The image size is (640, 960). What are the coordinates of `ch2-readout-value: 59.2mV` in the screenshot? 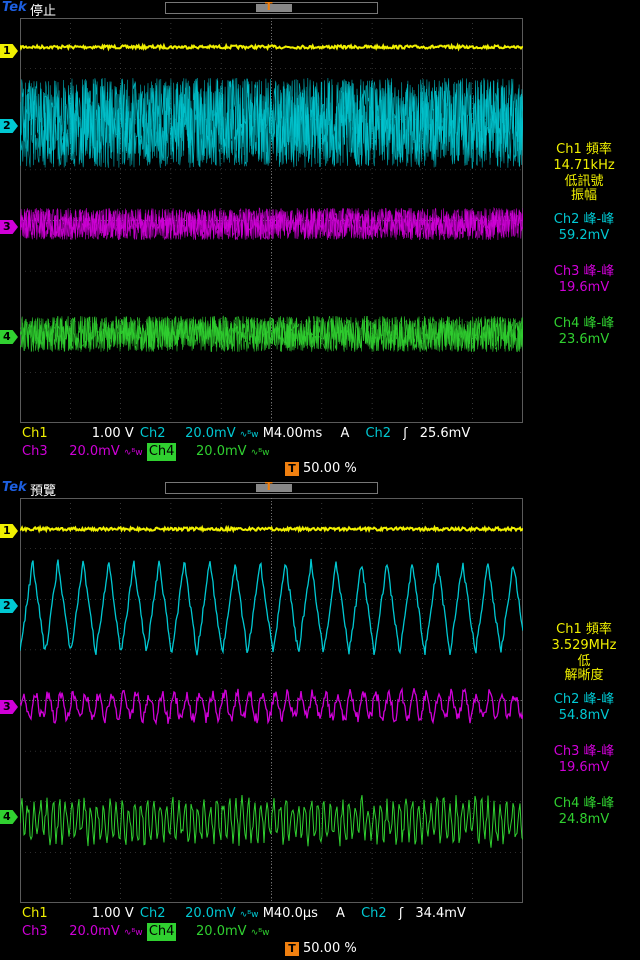 It's located at (584, 235).